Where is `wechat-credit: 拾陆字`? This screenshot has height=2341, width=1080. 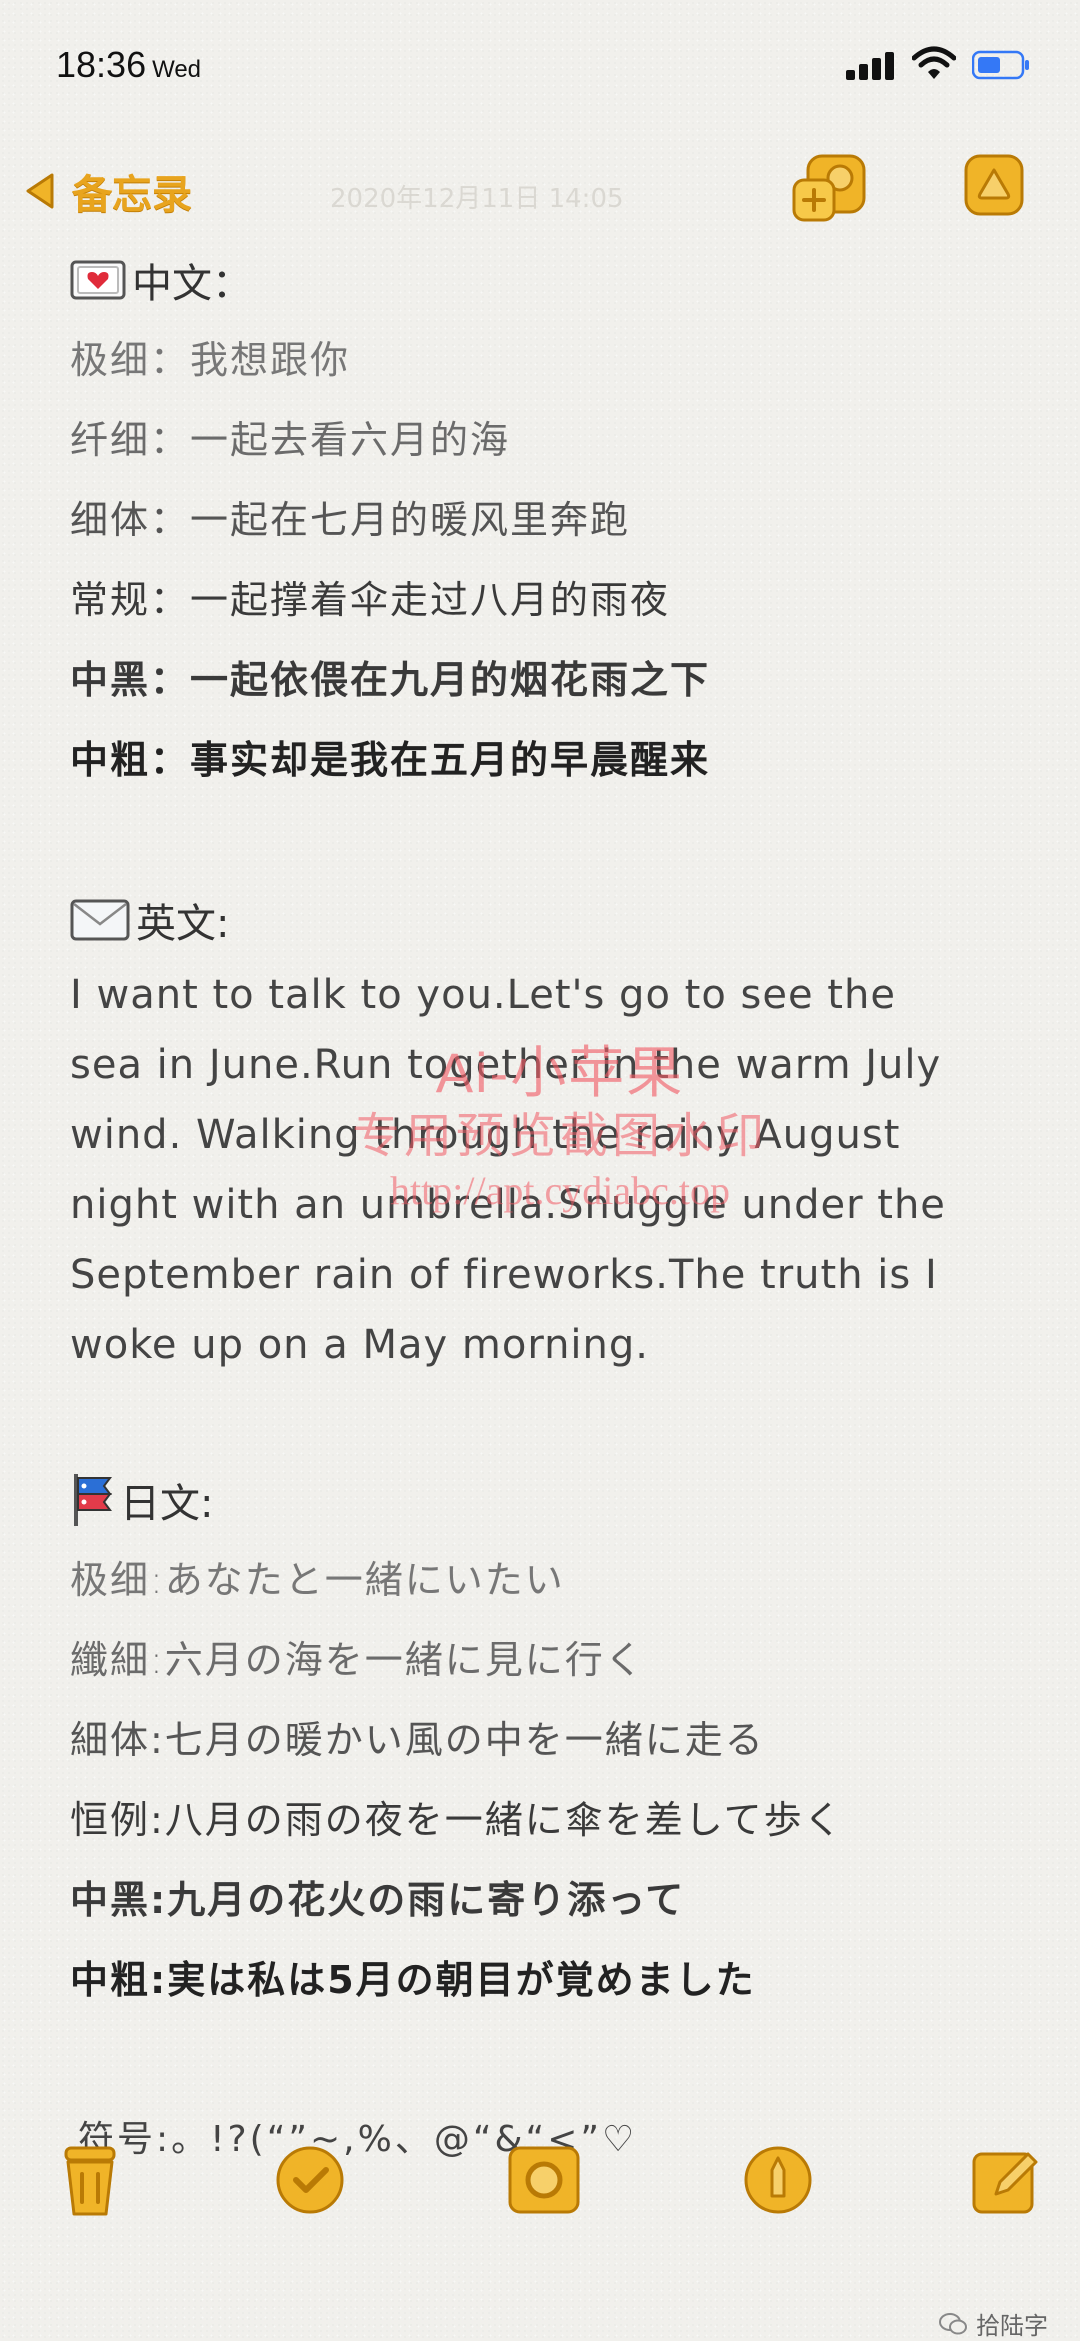 wechat-credit: 拾陆字 is located at coordinates (993, 2323).